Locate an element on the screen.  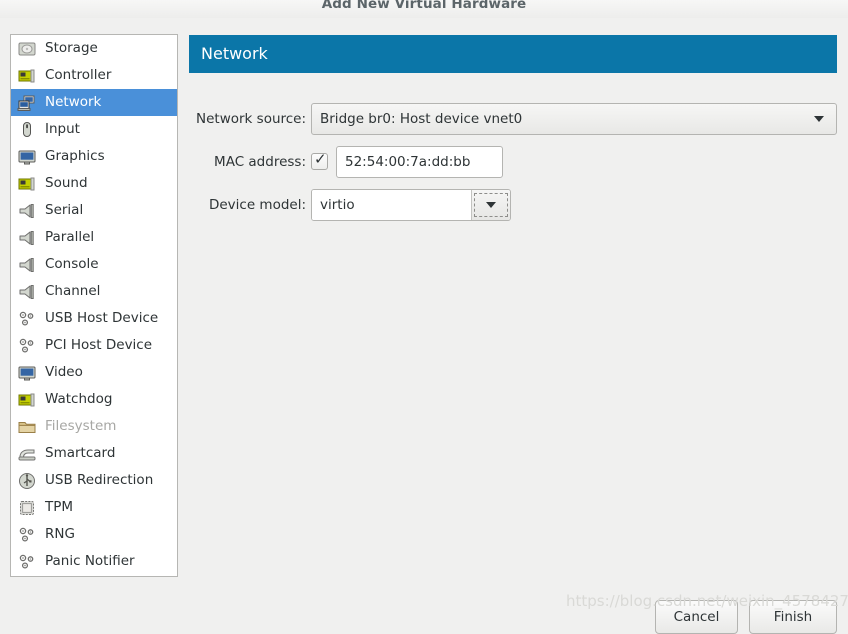
network-icon is located at coordinates (31, 103).